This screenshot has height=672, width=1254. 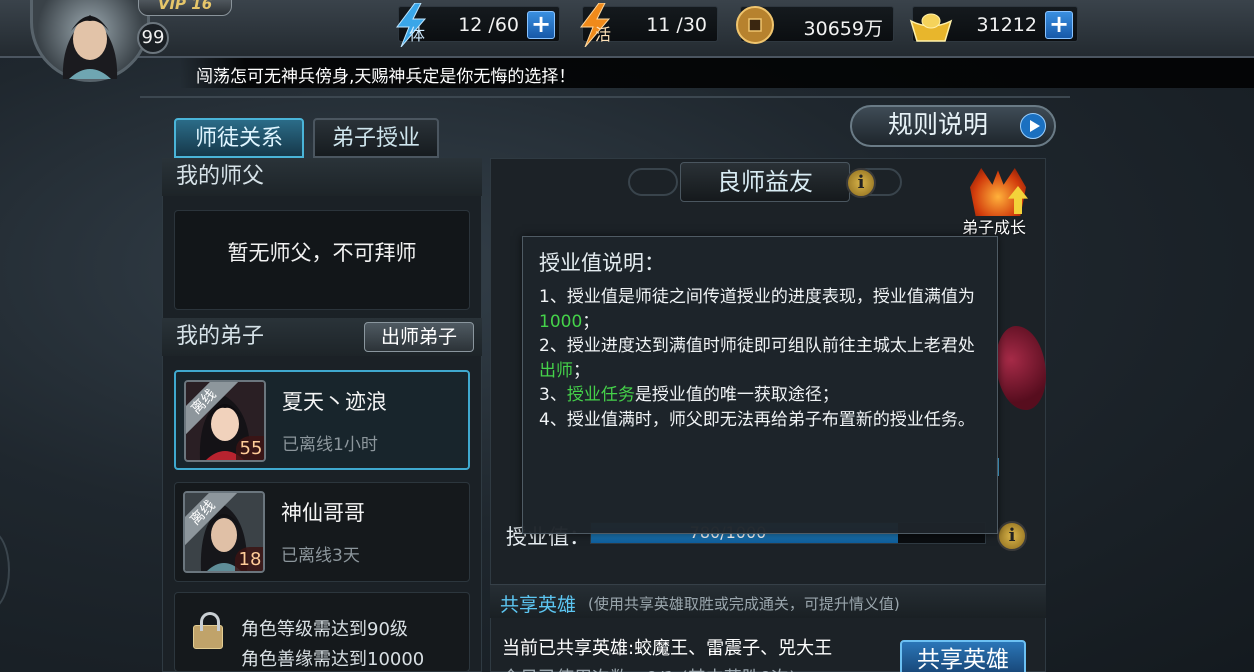 What do you see at coordinates (322, 177) in the screenshot?
I see `my-master-heading: 我的师父` at bounding box center [322, 177].